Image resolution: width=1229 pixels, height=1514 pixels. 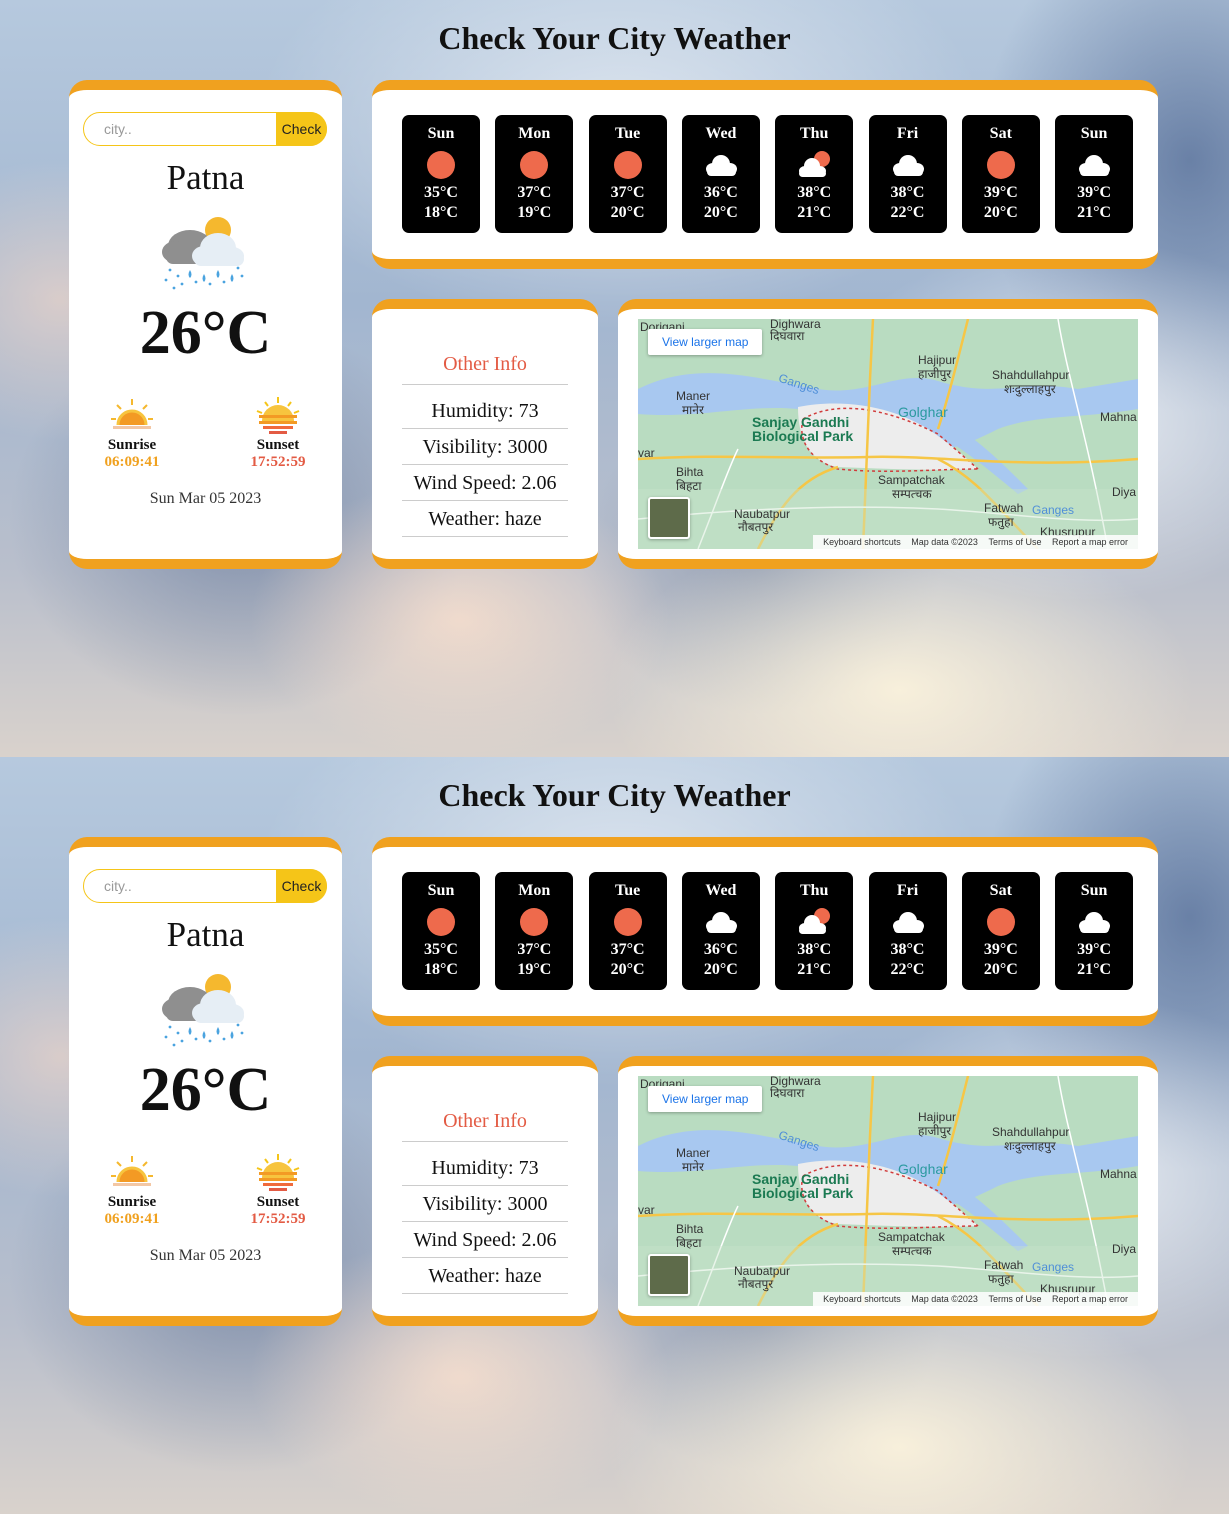 What do you see at coordinates (205, 129) in the screenshot?
I see `search-bar: Check` at bounding box center [205, 129].